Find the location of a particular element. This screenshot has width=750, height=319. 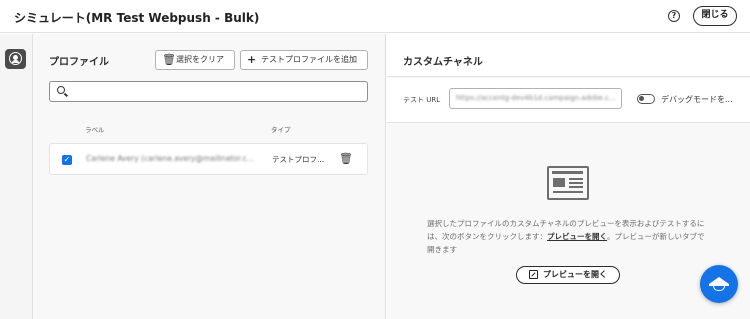

user-circle-icon is located at coordinates (15, 59).